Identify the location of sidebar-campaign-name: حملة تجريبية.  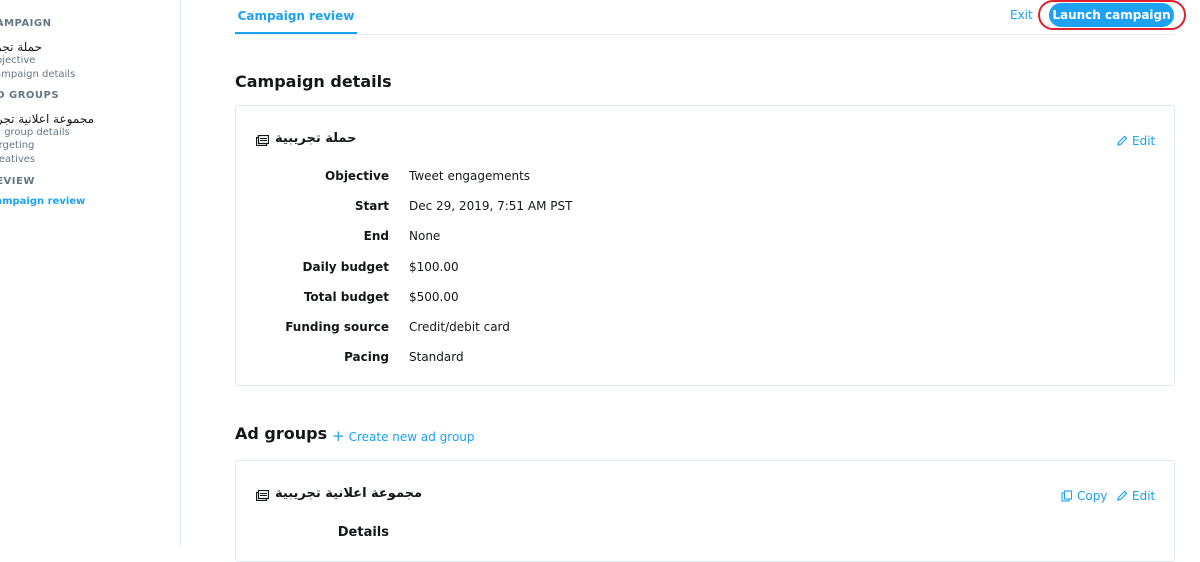
(21, 47).